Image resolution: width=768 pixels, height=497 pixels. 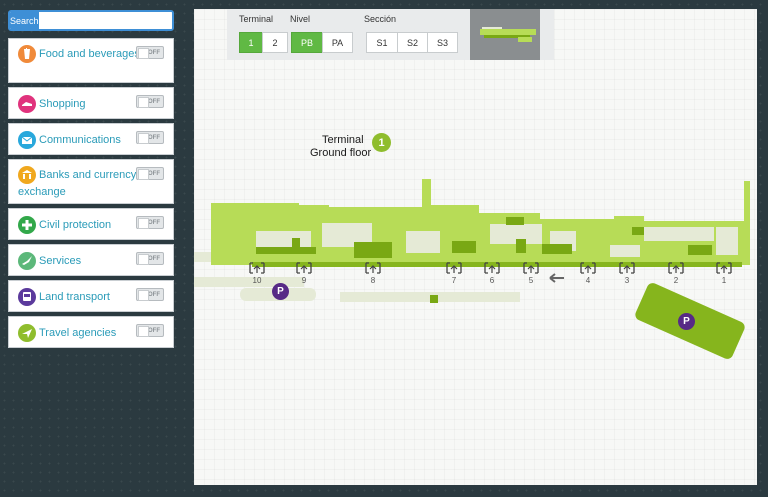 I want to click on category-food-and-beverages: Food and beverages OFF, so click(x=91, y=60).